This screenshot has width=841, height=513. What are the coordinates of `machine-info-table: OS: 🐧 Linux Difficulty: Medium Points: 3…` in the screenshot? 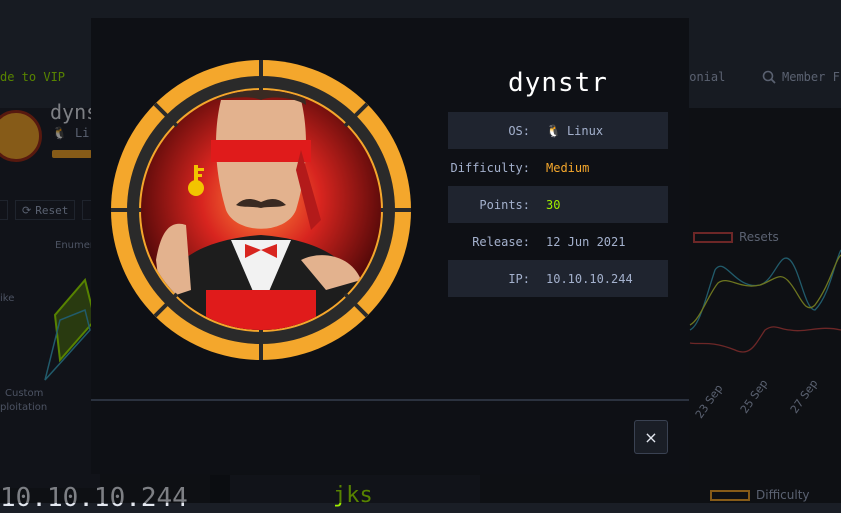 It's located at (558, 204).